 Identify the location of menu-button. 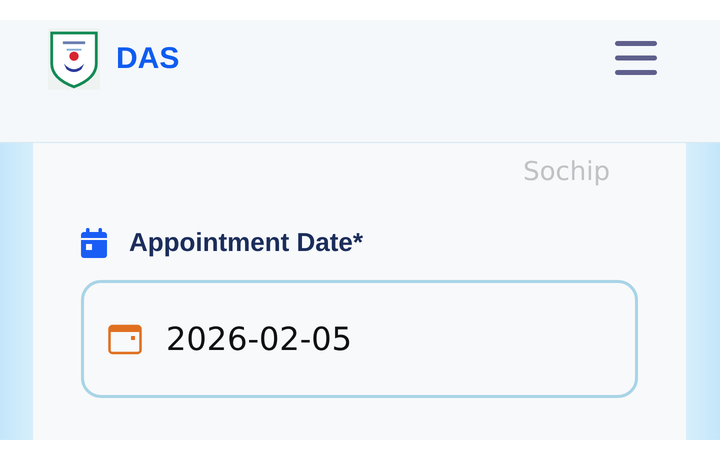
(636, 58).